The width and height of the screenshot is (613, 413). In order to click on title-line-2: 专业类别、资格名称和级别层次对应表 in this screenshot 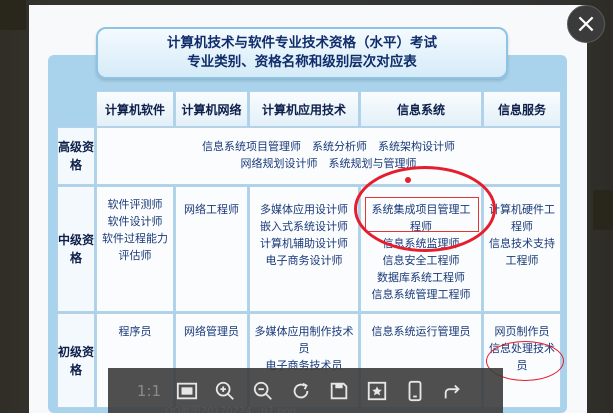, I will do `click(302, 62)`.